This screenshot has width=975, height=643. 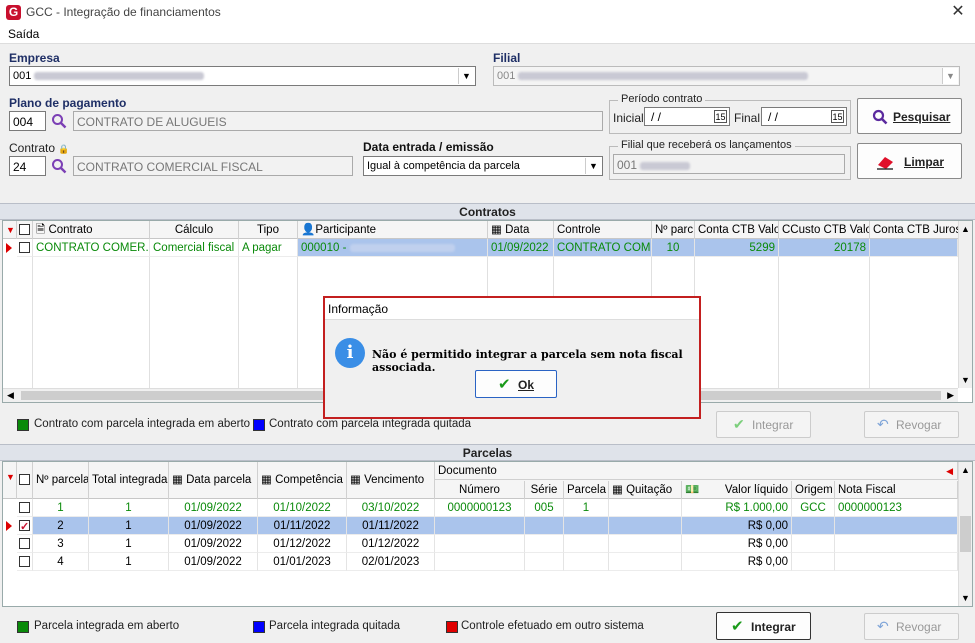 What do you see at coordinates (129, 480) in the screenshot?
I see `col-total-integradas: Total integradas` at bounding box center [129, 480].